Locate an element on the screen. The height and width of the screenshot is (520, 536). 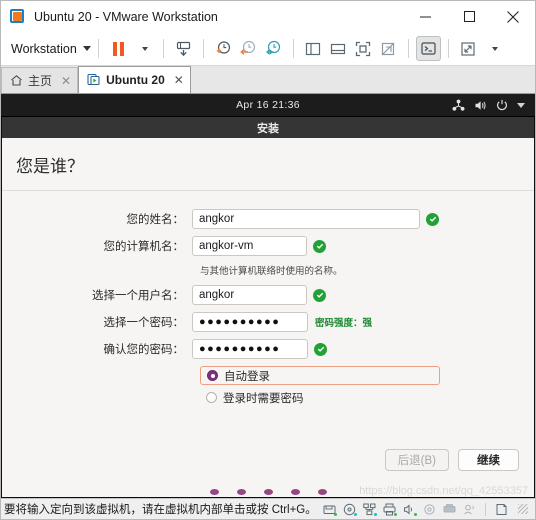
panel-bottom-icon is located at coordinates (338, 48).